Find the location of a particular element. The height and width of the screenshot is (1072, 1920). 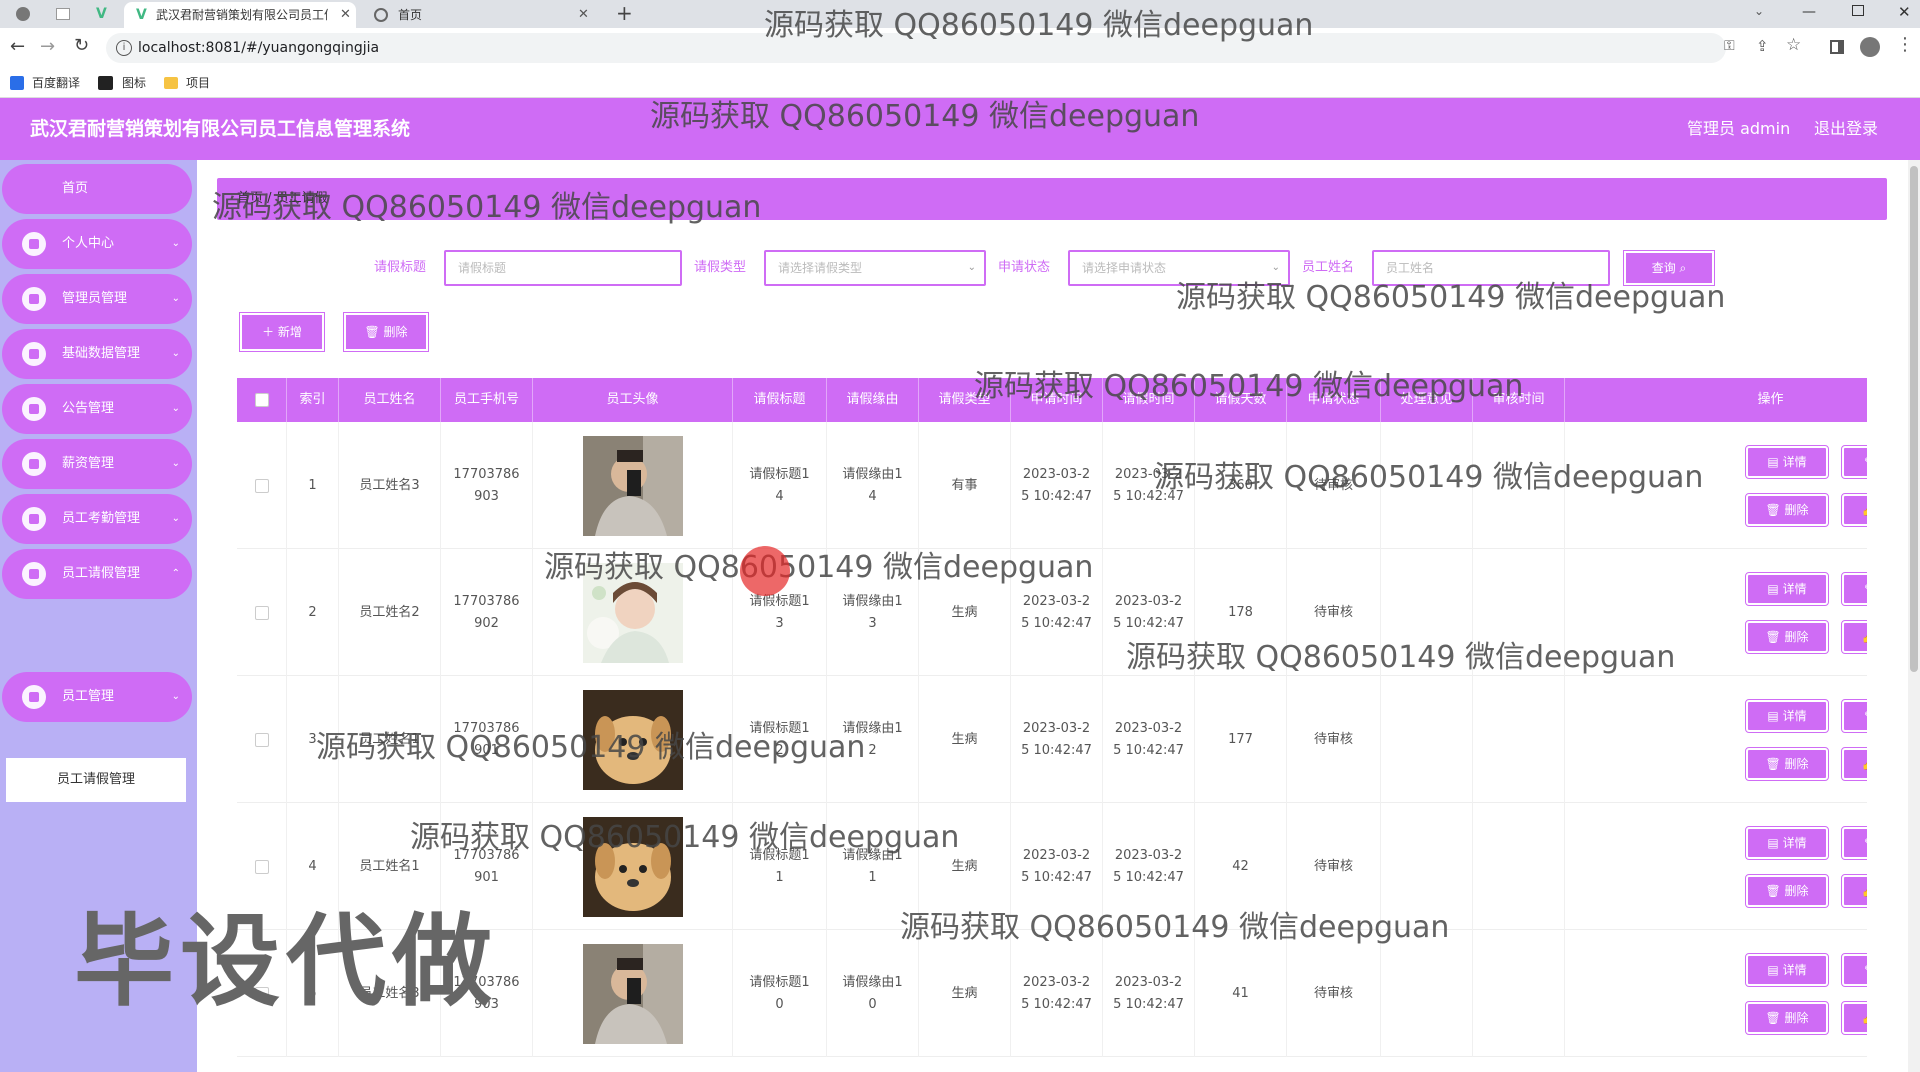

cell-text: 请假标题1 3 is located at coordinates (779, 612).